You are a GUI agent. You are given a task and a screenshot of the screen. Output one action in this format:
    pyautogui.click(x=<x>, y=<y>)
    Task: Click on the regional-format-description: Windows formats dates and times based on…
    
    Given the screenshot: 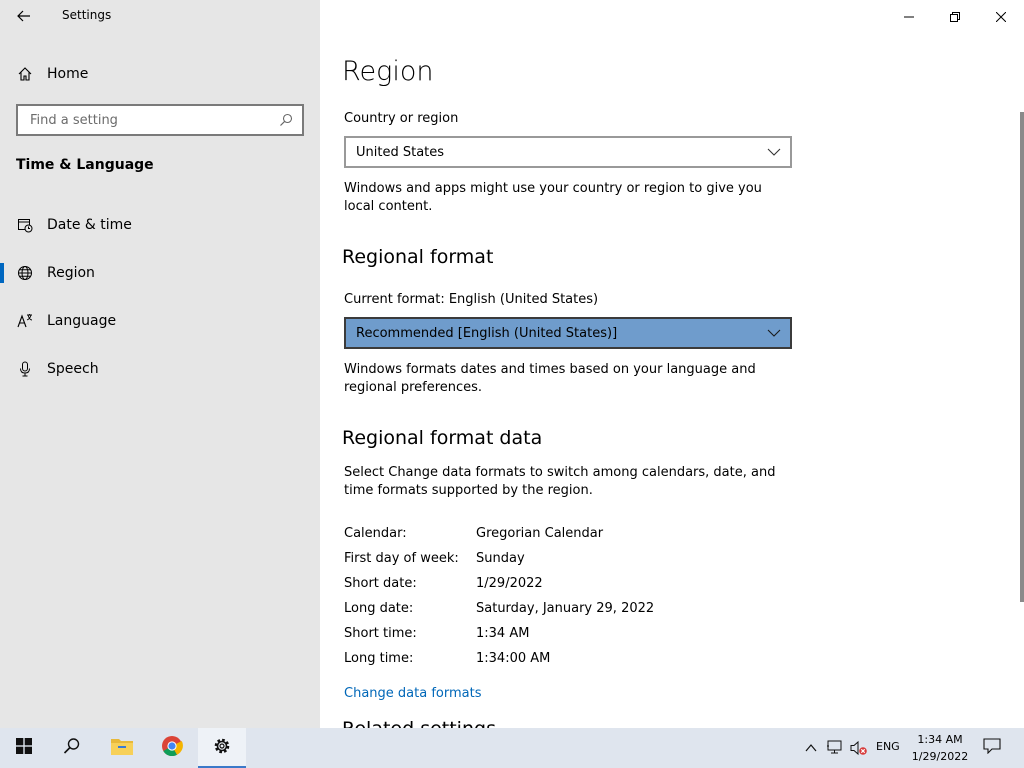 What is the action you would take?
    pyautogui.click(x=550, y=378)
    